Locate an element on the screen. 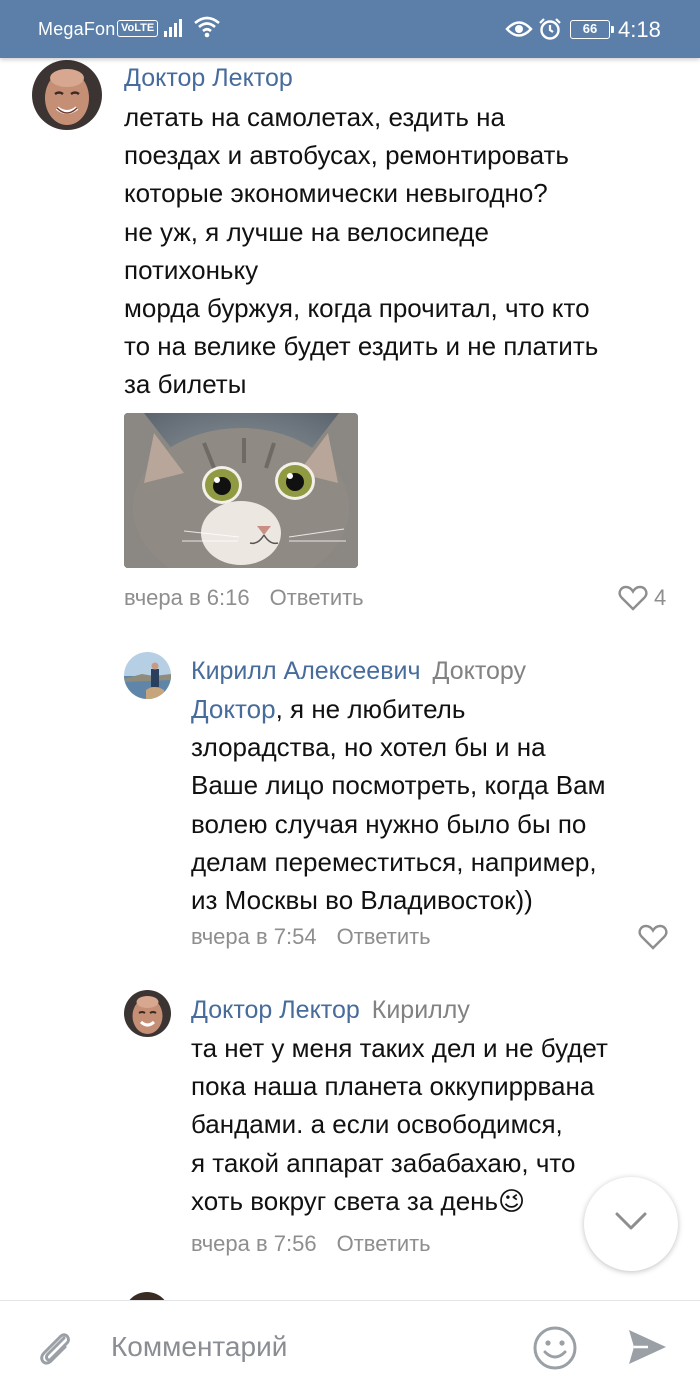  volte-badge: VoLTE is located at coordinates (138, 28).